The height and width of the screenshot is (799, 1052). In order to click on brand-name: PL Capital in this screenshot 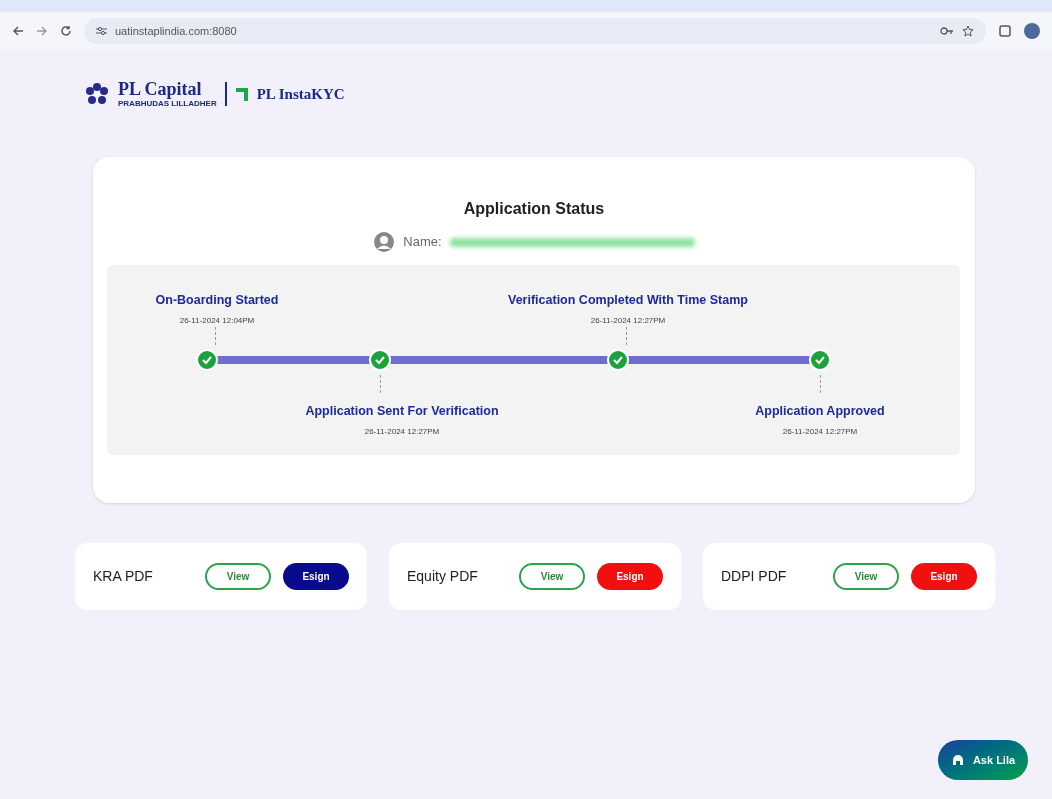, I will do `click(160, 89)`.